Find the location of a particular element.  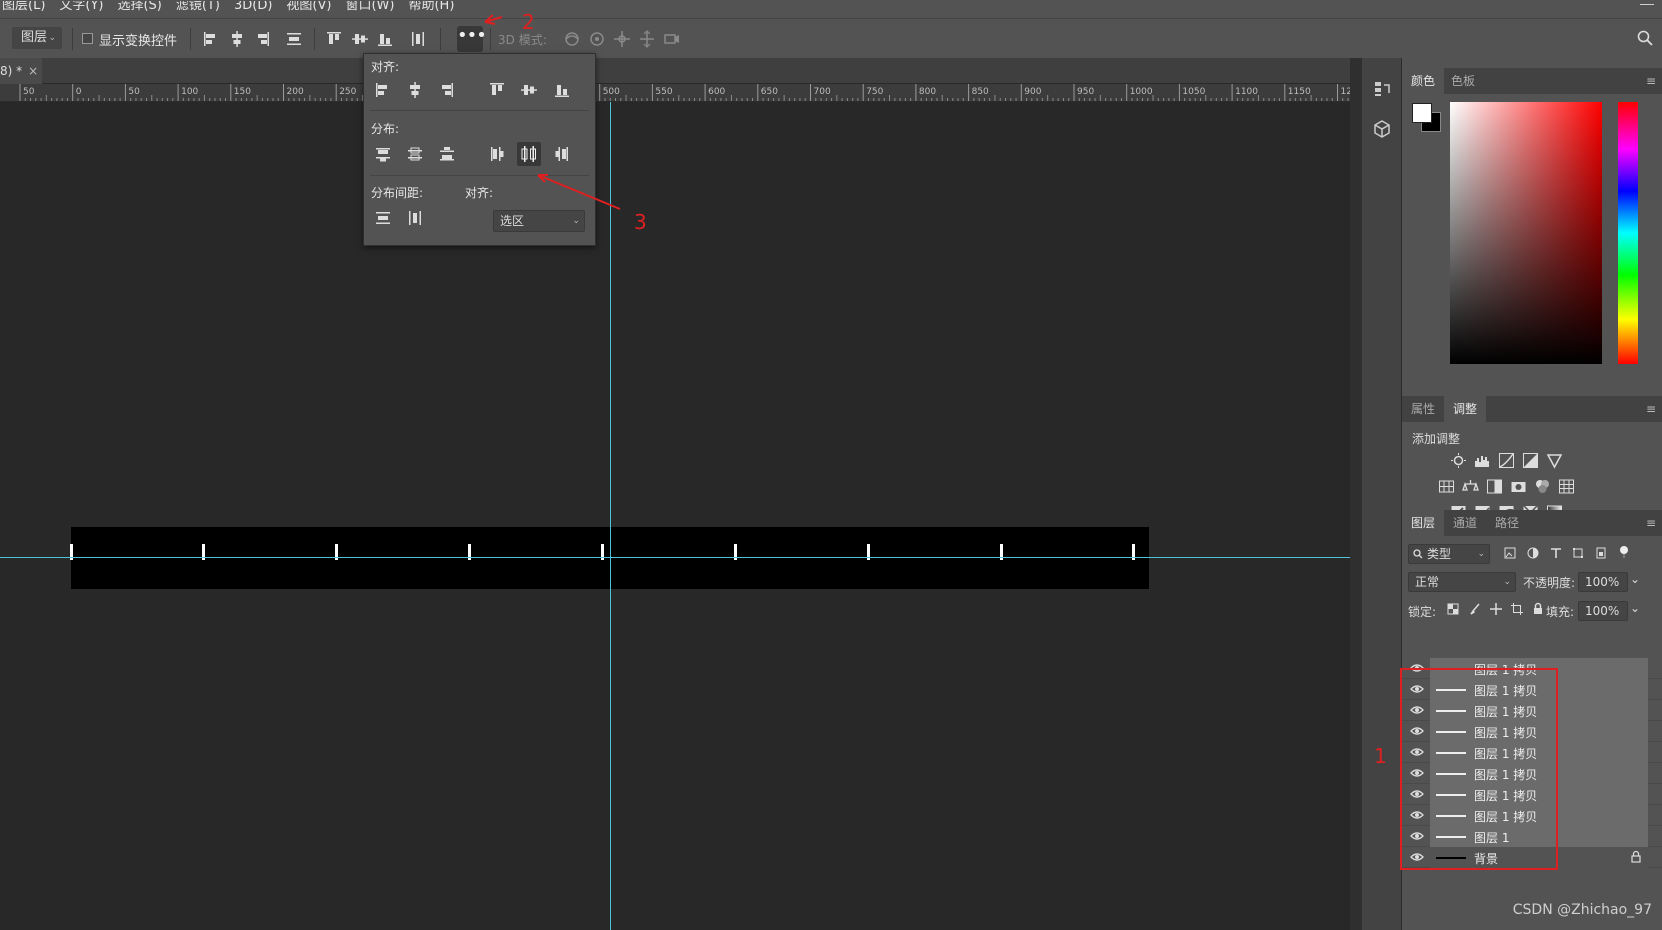

filter-smart-object-icon is located at coordinates (1601, 553).